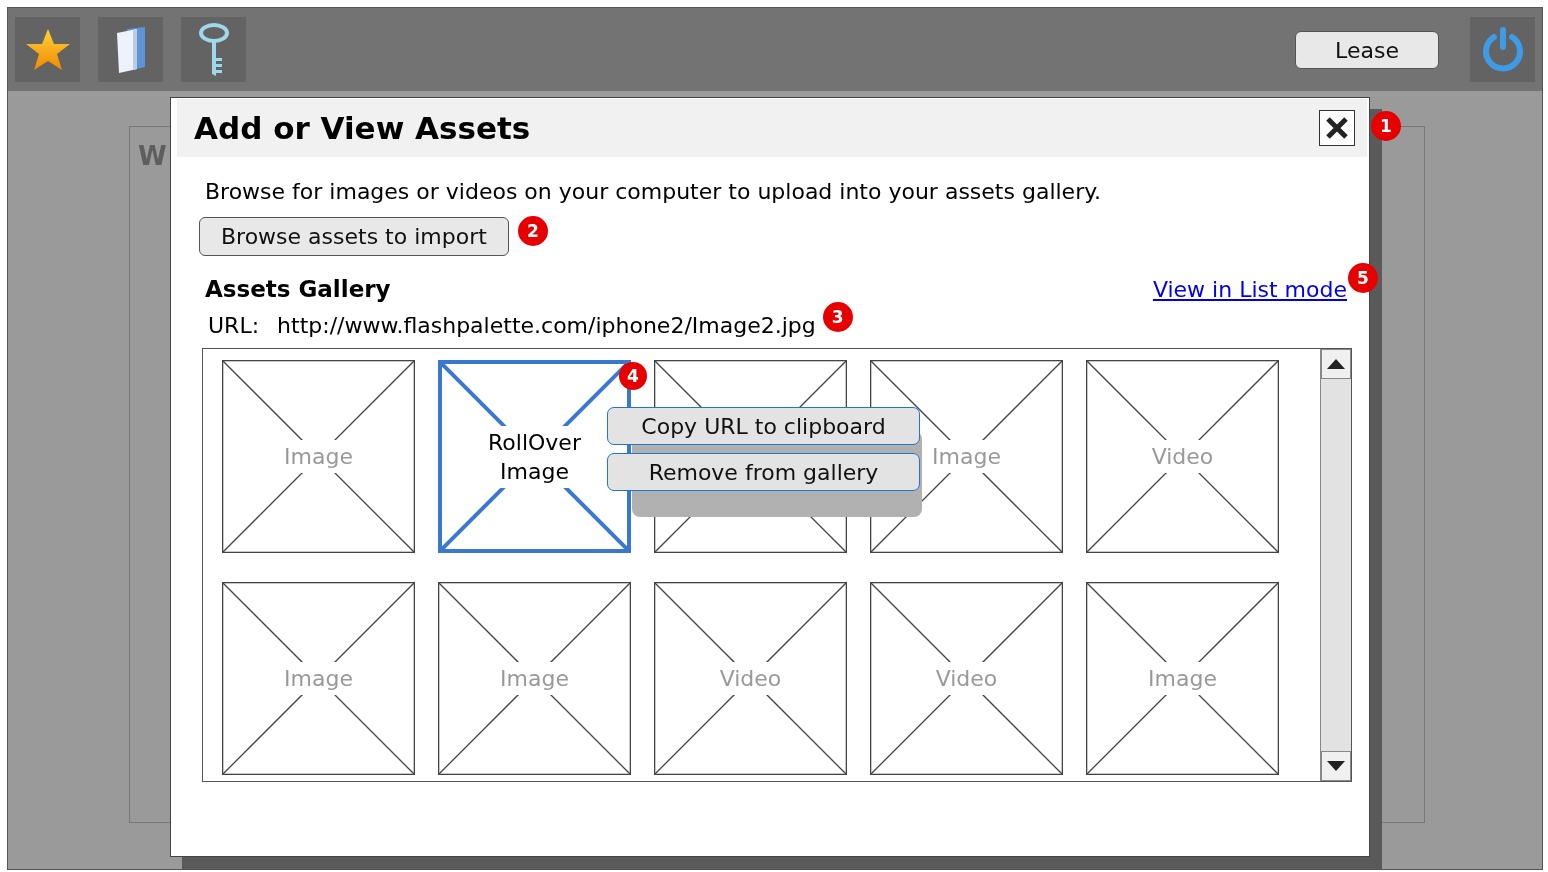  I want to click on menu-item: Remove from gallery, so click(763, 472).